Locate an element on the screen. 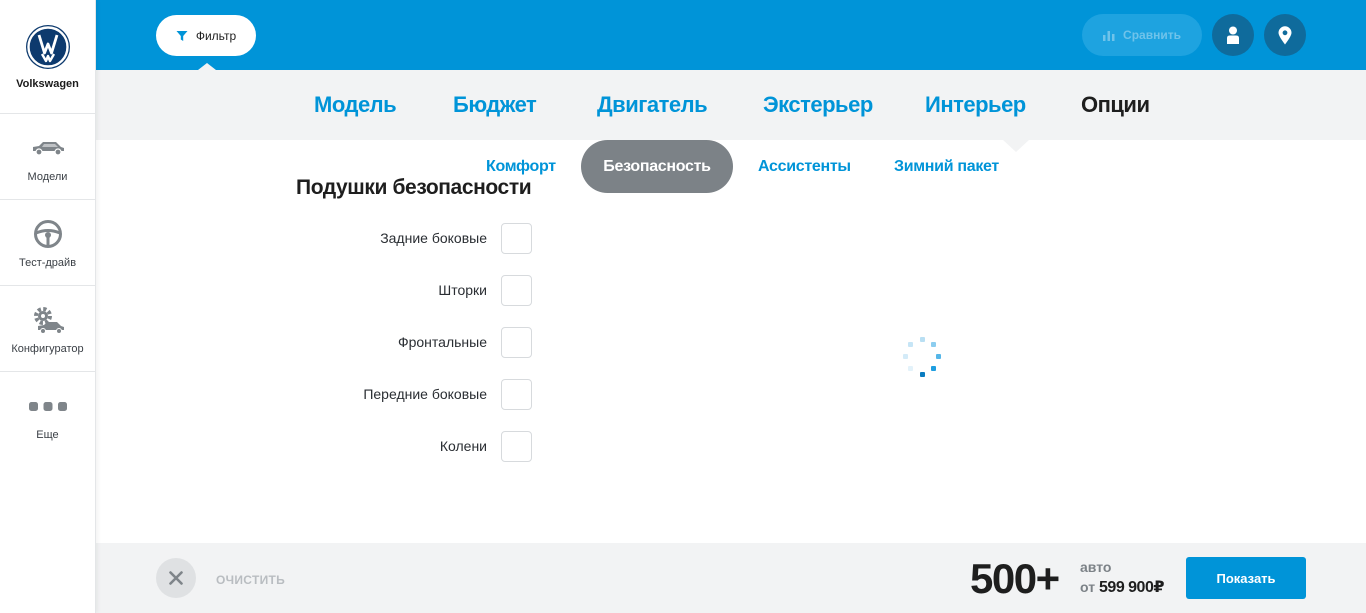 The width and height of the screenshot is (1366, 613). option-frontal: Фронтальные is located at coordinates (416, 342).